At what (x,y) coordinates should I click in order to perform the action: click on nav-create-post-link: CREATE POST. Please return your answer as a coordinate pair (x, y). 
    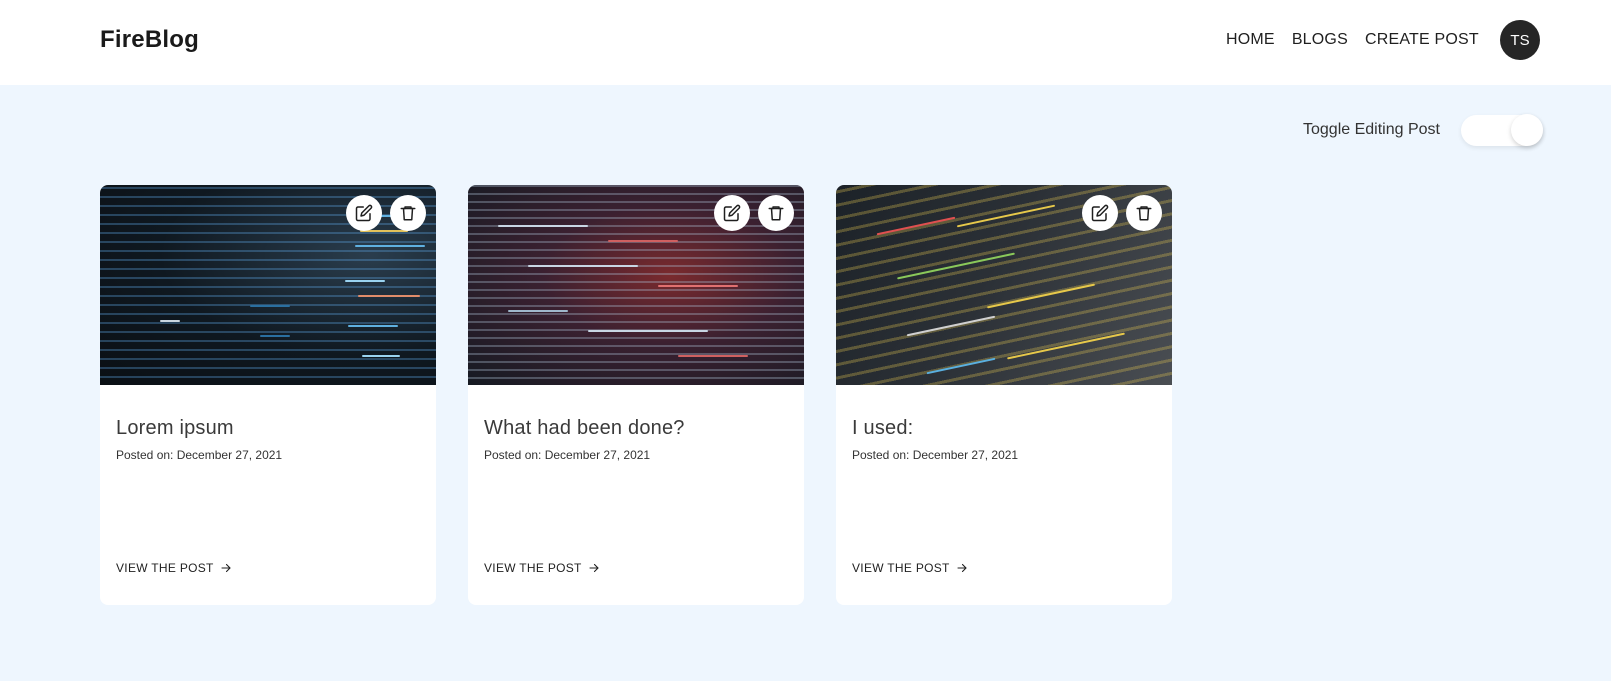
    Looking at the image, I should click on (1422, 40).